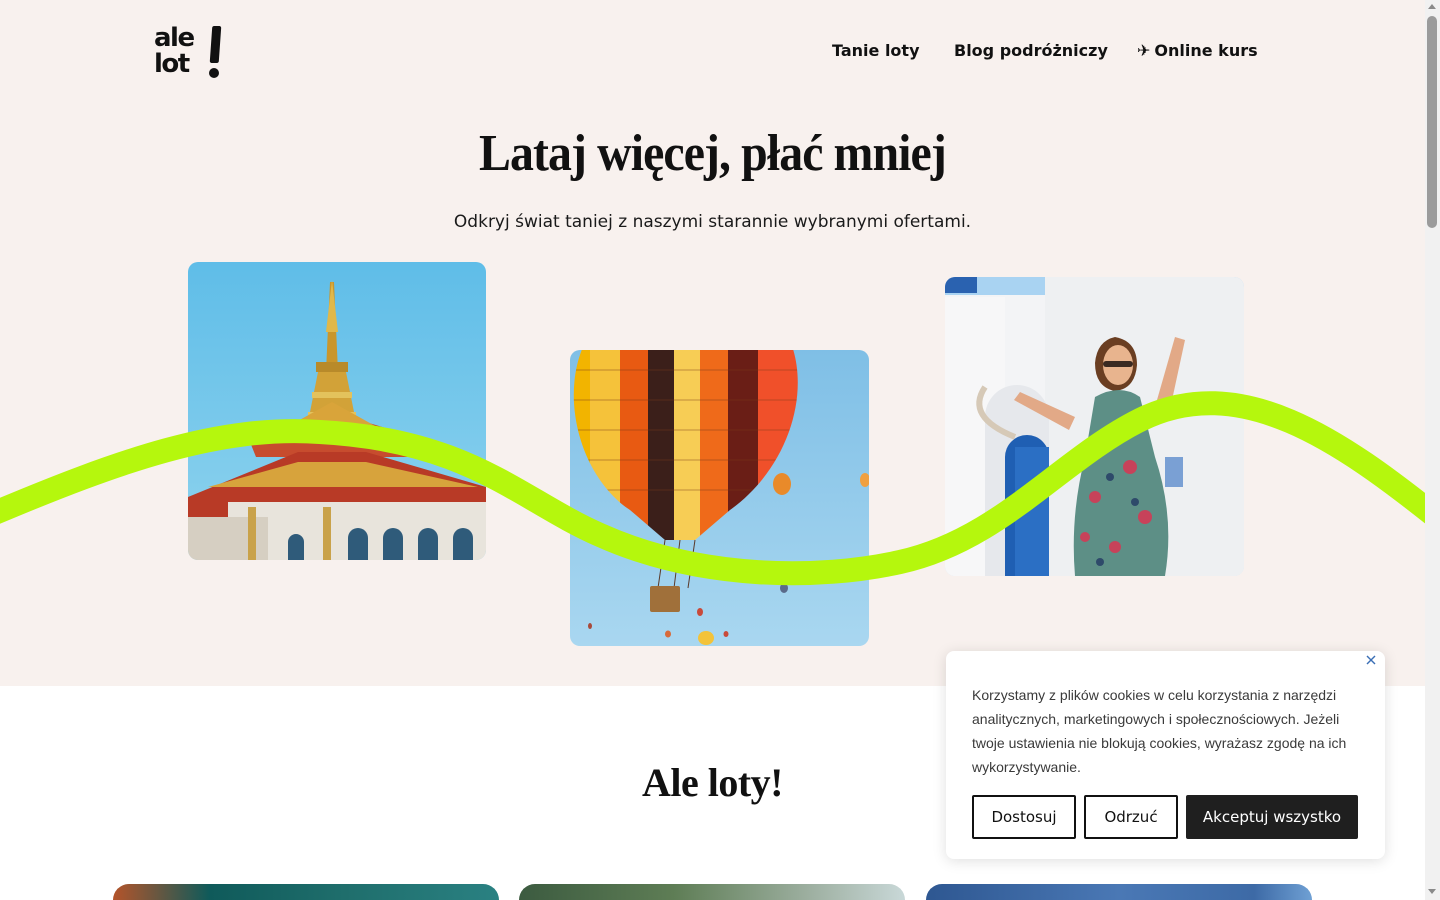 The height and width of the screenshot is (900, 1440). I want to click on nav-link-online-kurs: ✈ Online kurs, so click(1197, 51).